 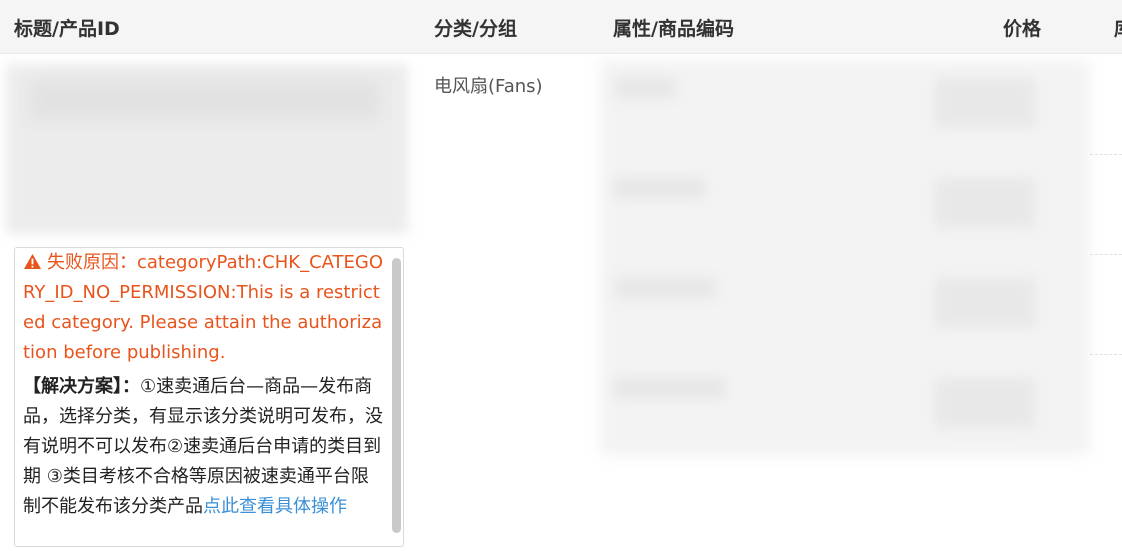 What do you see at coordinates (1022, 29) in the screenshot?
I see `header-price: 价格` at bounding box center [1022, 29].